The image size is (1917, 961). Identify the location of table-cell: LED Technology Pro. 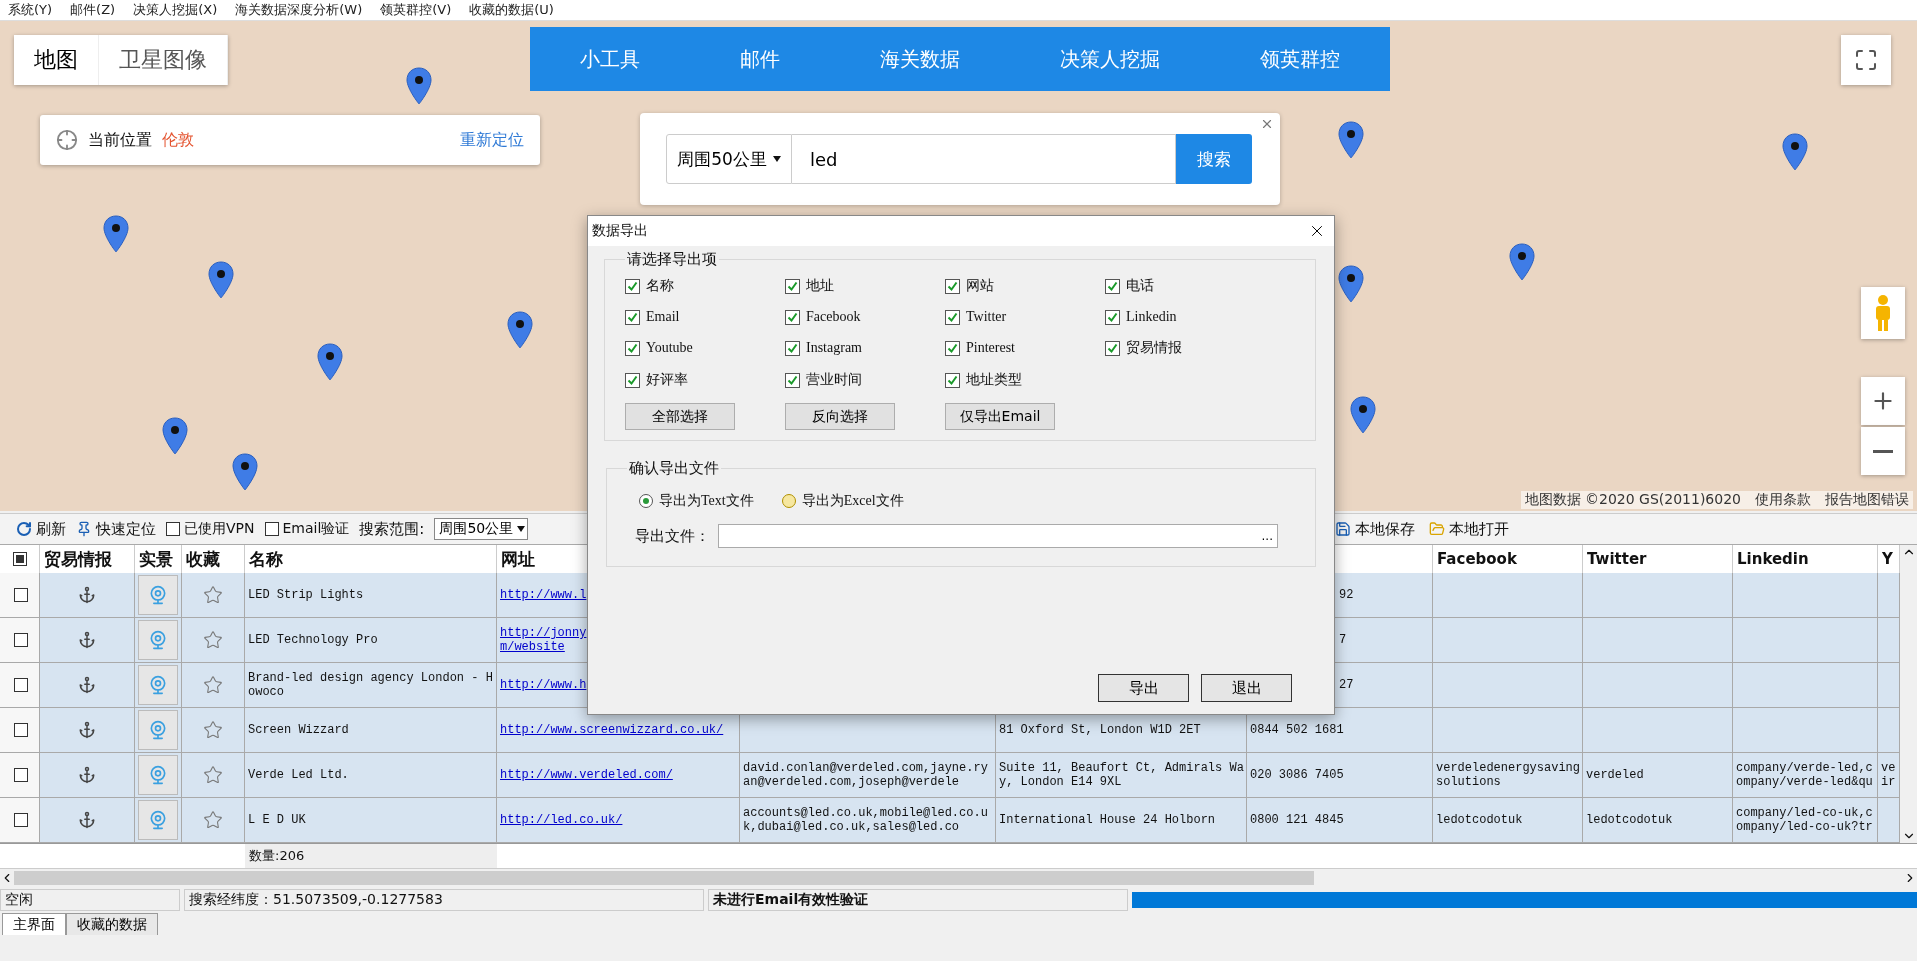
(371, 640).